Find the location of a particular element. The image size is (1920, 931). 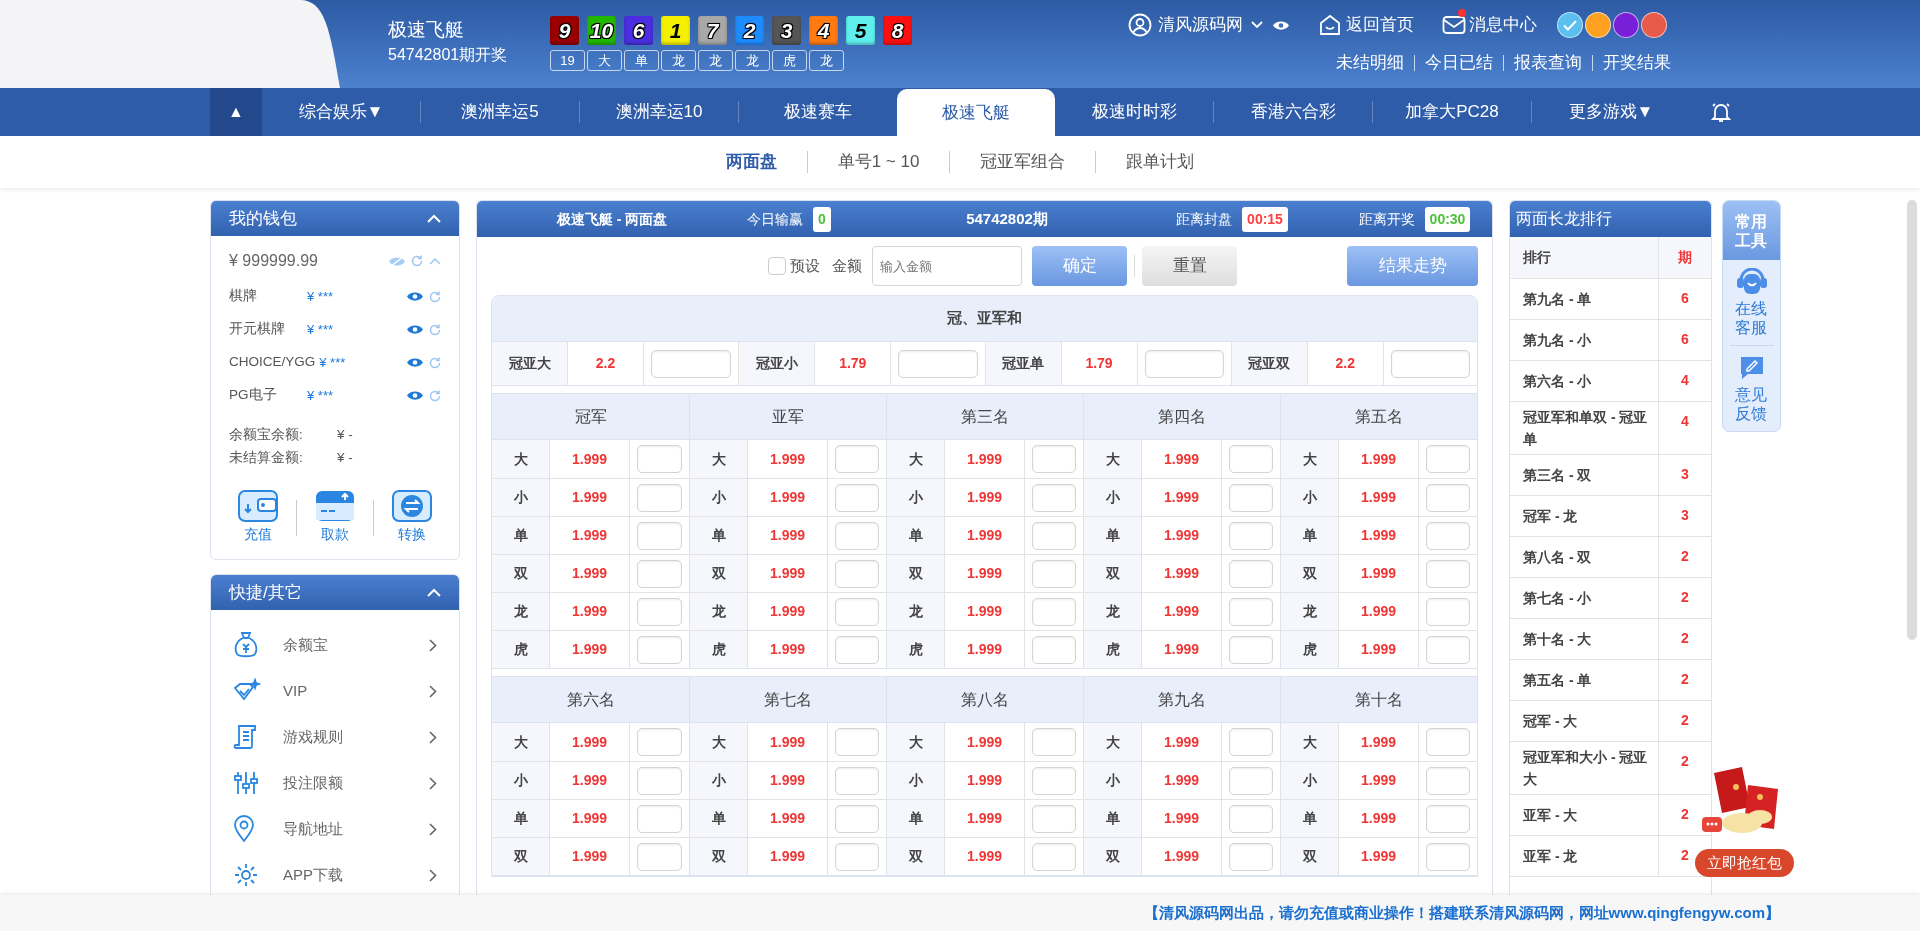

shortcut-item: 游戏规则 is located at coordinates (335, 737).